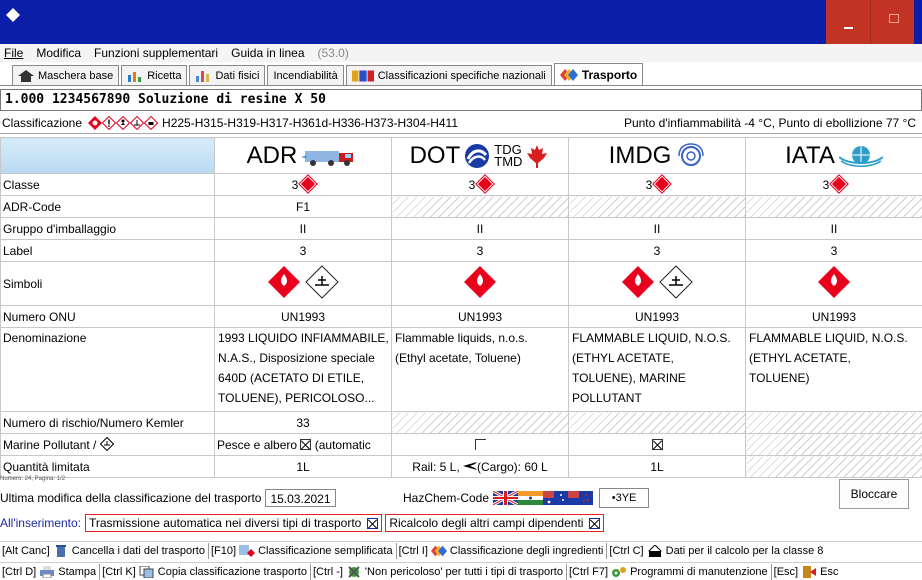 This screenshot has width=922, height=580. Describe the element at coordinates (223, 550) in the screenshot. I see `fkey-shortcut: [F10]` at that location.